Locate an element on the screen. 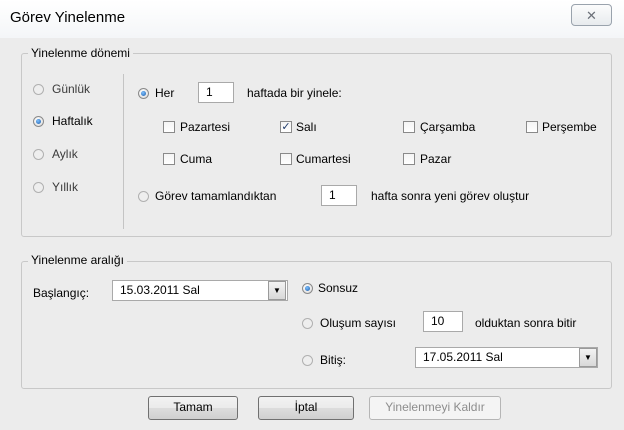 Image resolution: width=624 pixels, height=430 pixels. label-yearly: Yıllık is located at coordinates (65, 187).